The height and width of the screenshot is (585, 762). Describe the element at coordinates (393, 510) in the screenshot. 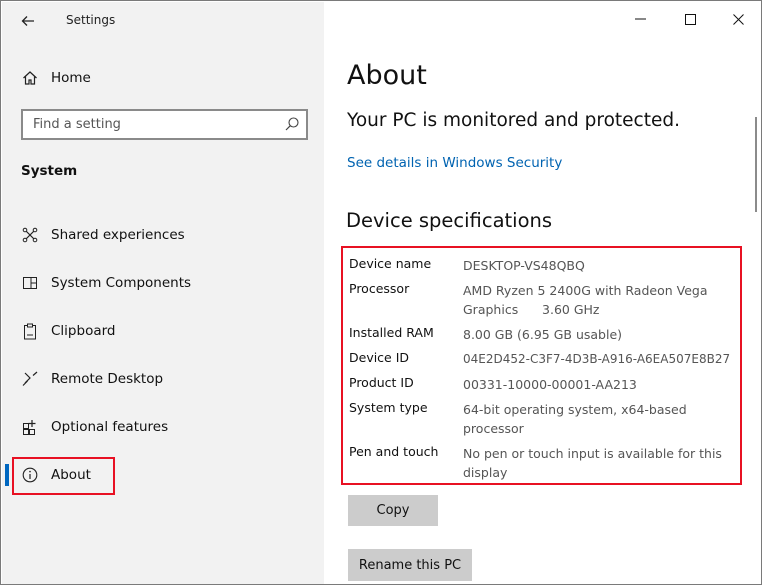

I see `copy-button: Copy` at that location.